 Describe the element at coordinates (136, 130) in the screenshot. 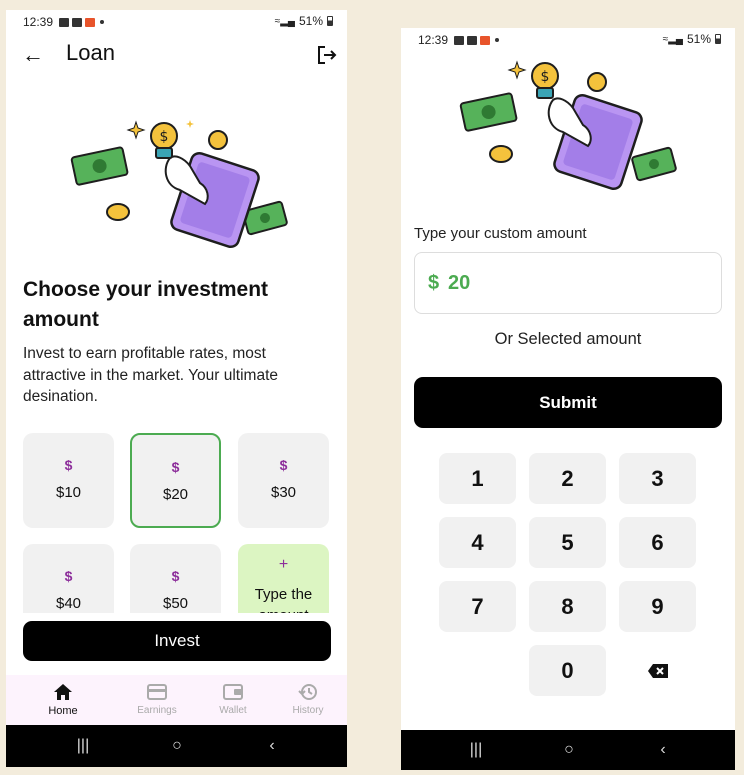

I see `sparkle` at that location.